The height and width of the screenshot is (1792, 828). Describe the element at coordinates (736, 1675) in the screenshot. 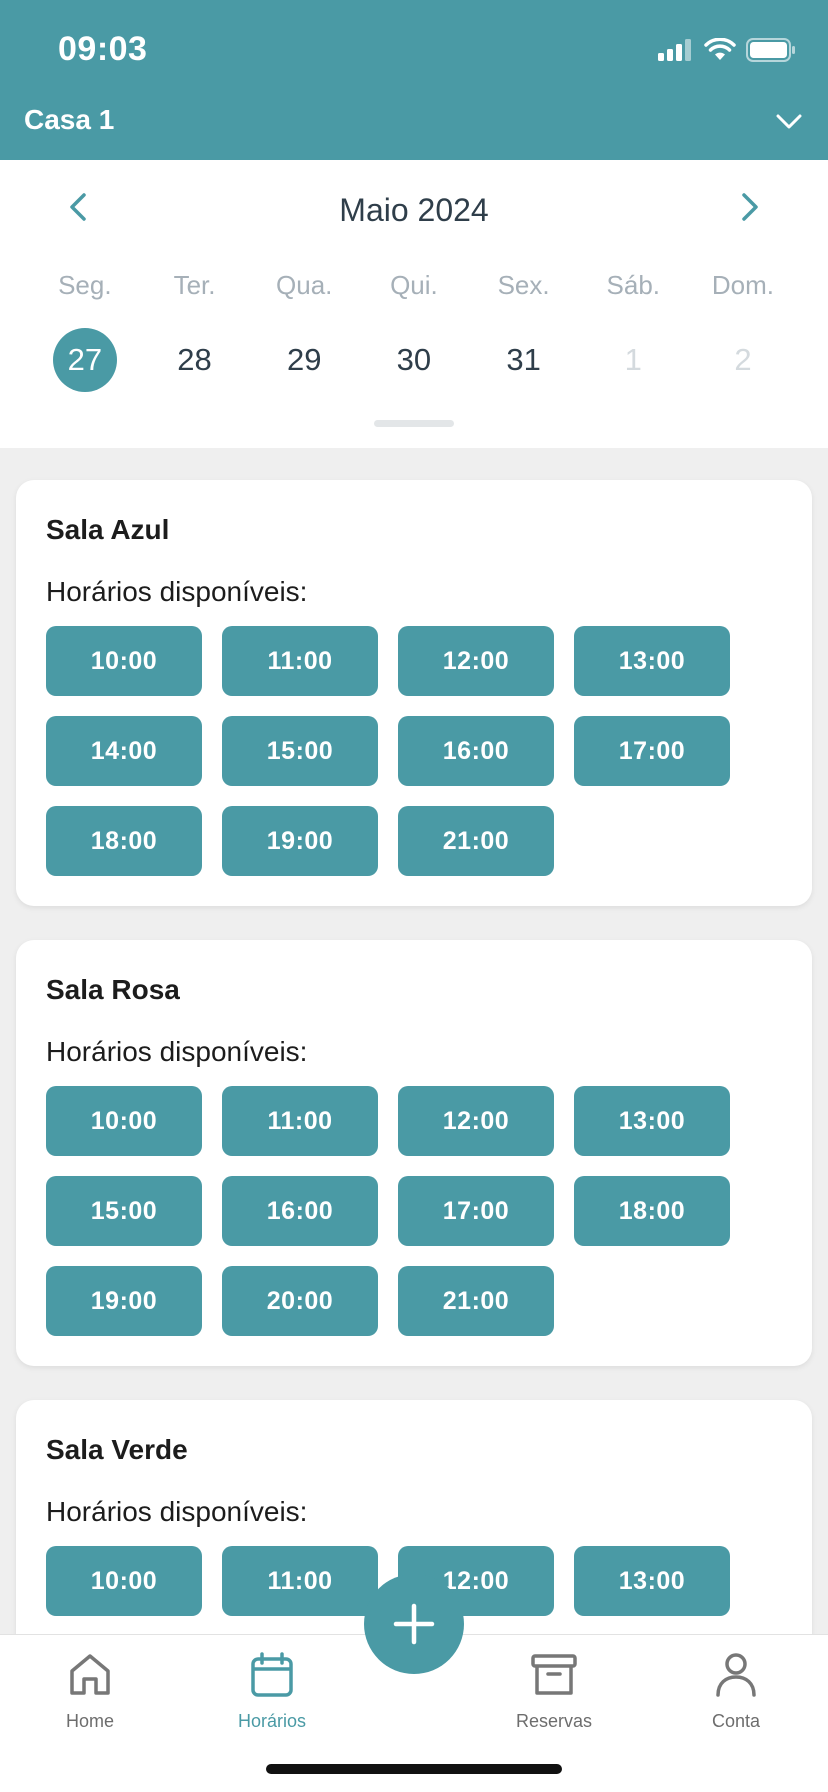

I see `person-icon` at that location.